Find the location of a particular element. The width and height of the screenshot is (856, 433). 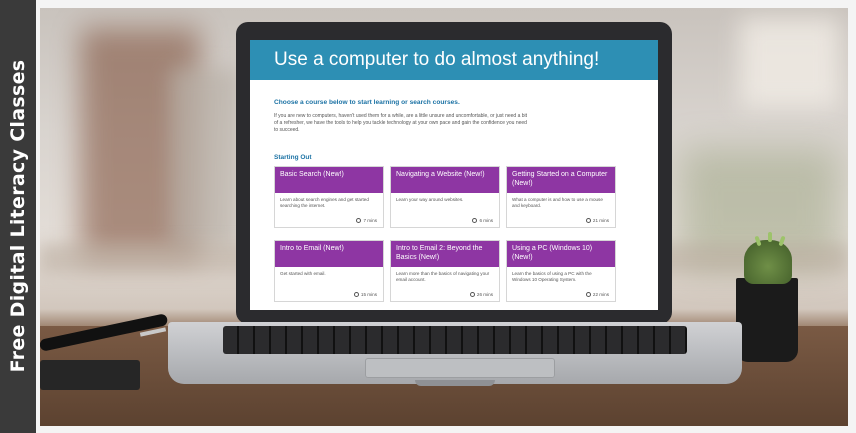

course-description: Learn your way around websites. is located at coordinates (430, 199).